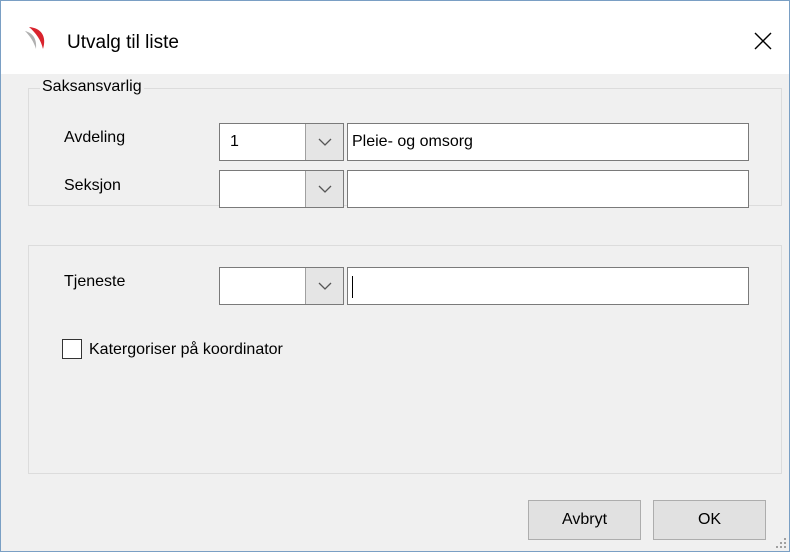 This screenshot has width=790, height=552. Describe the element at coordinates (281, 189) in the screenshot. I see `seksjon-code-combobox` at that location.